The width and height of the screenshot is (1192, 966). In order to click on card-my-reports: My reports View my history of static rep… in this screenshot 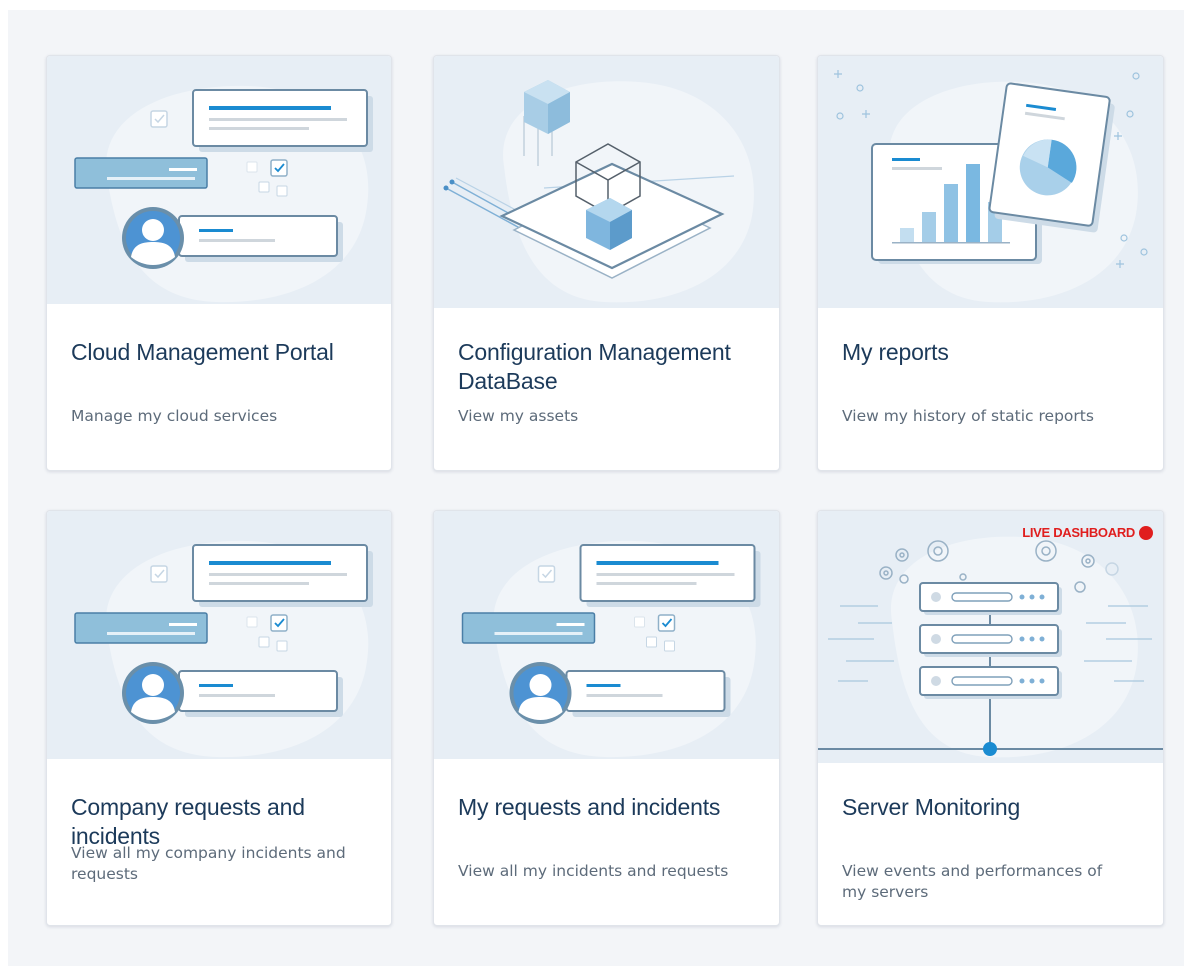, I will do `click(990, 263)`.